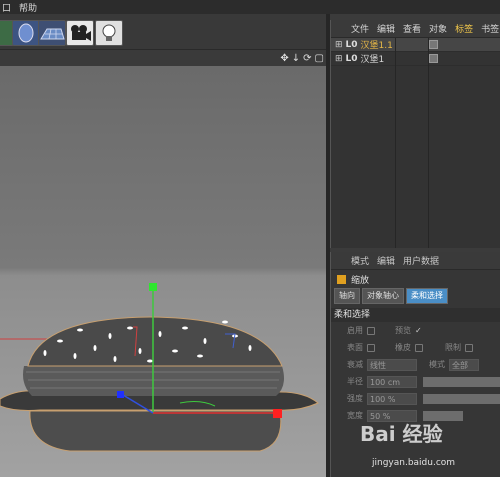  I want to click on menu-item-window: 口, so click(6, 7).